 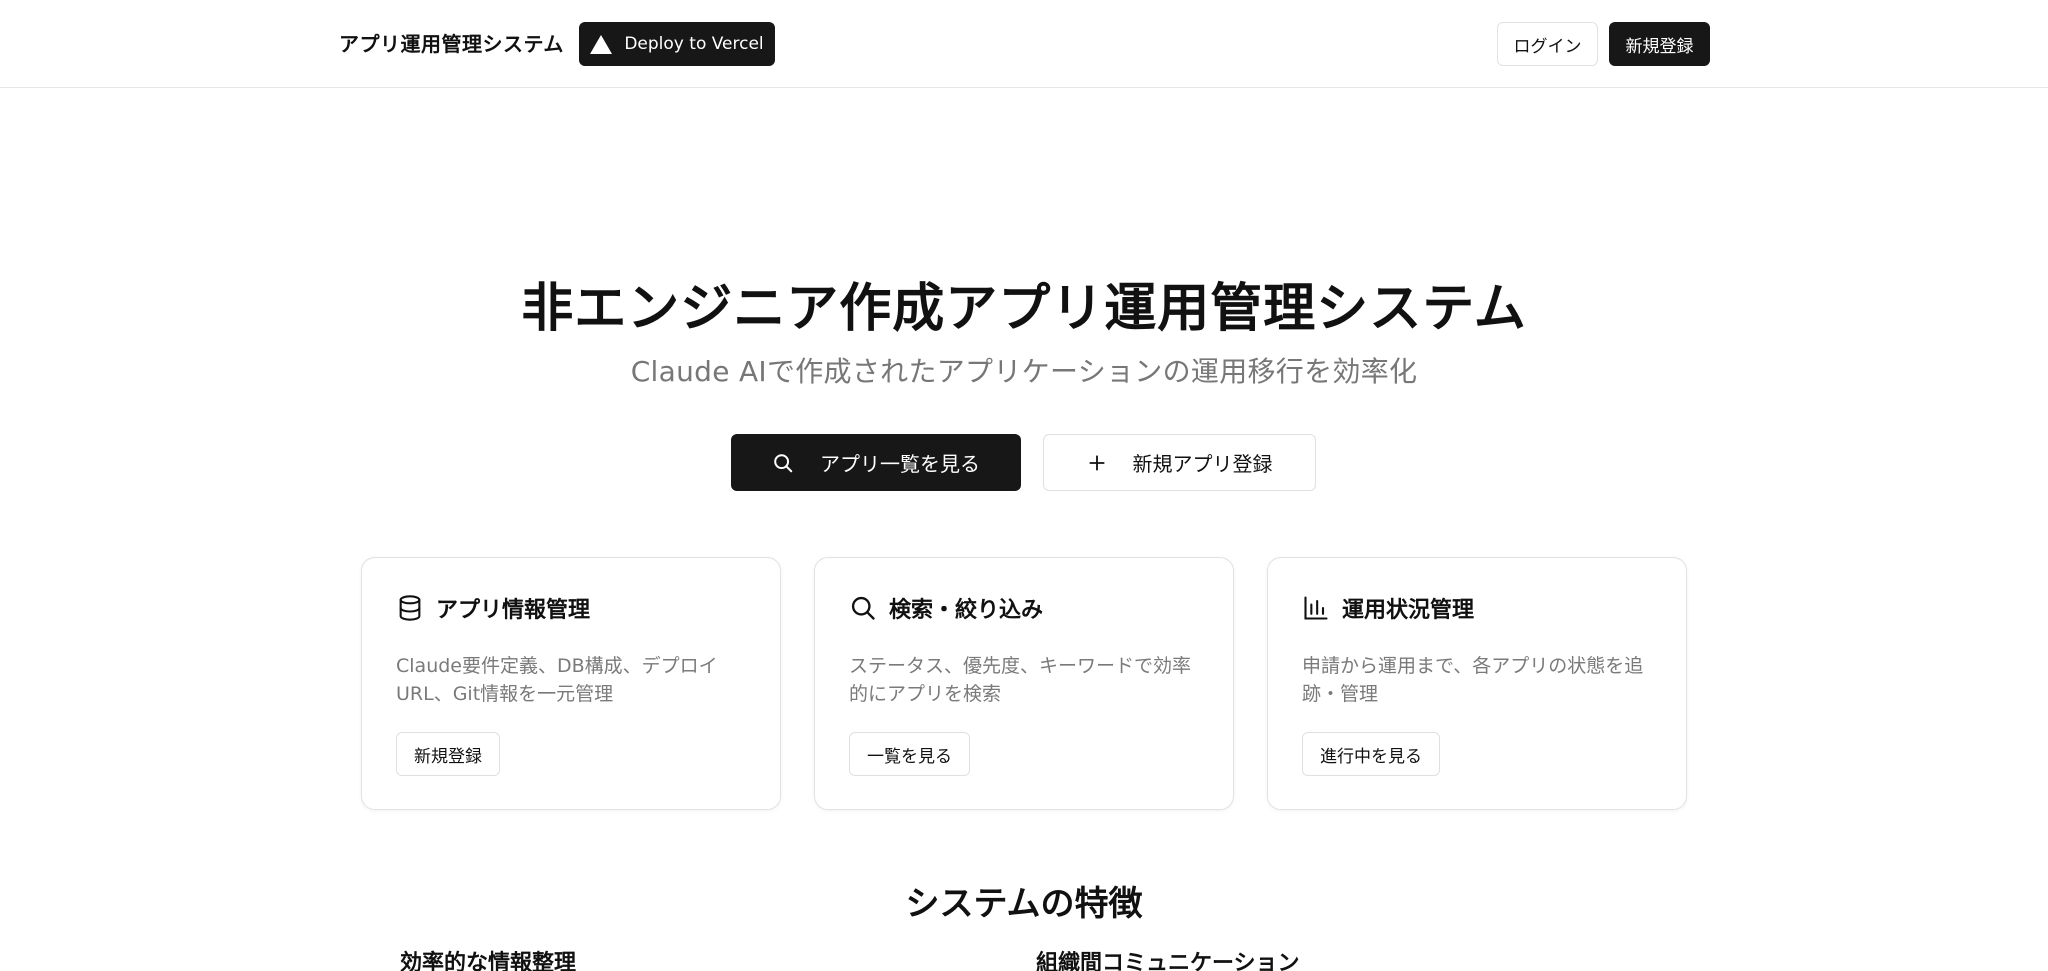 I want to click on card-title: アプリ情報管理, so click(x=513, y=610).